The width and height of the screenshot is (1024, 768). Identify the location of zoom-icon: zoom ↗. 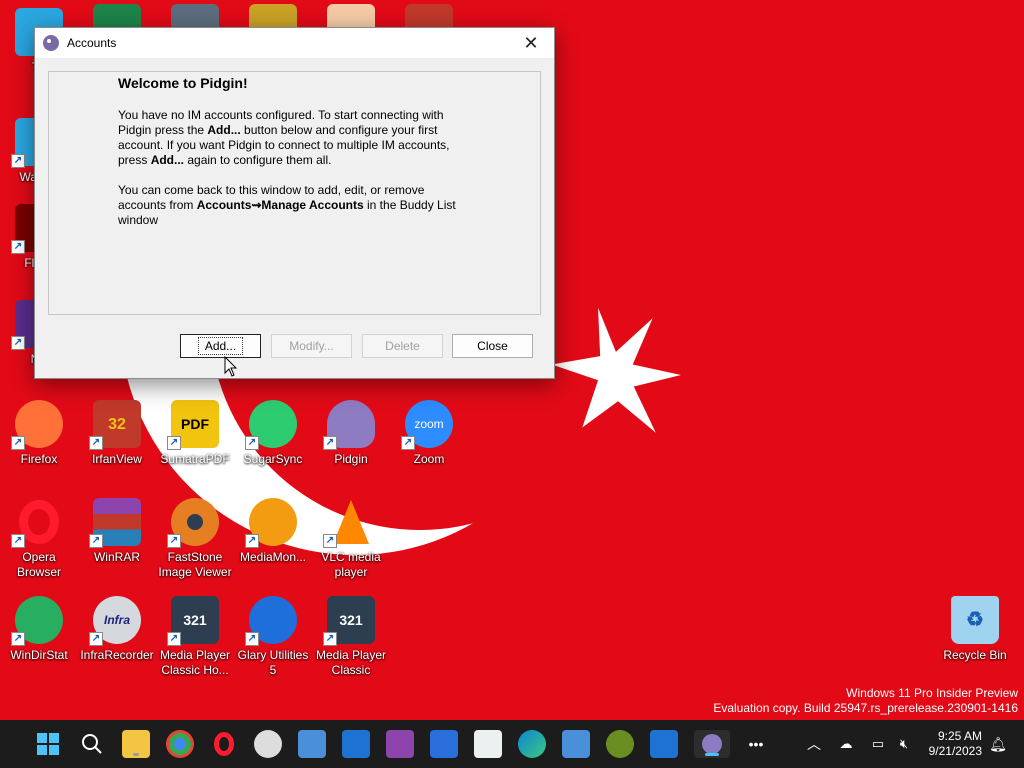
(427, 425).